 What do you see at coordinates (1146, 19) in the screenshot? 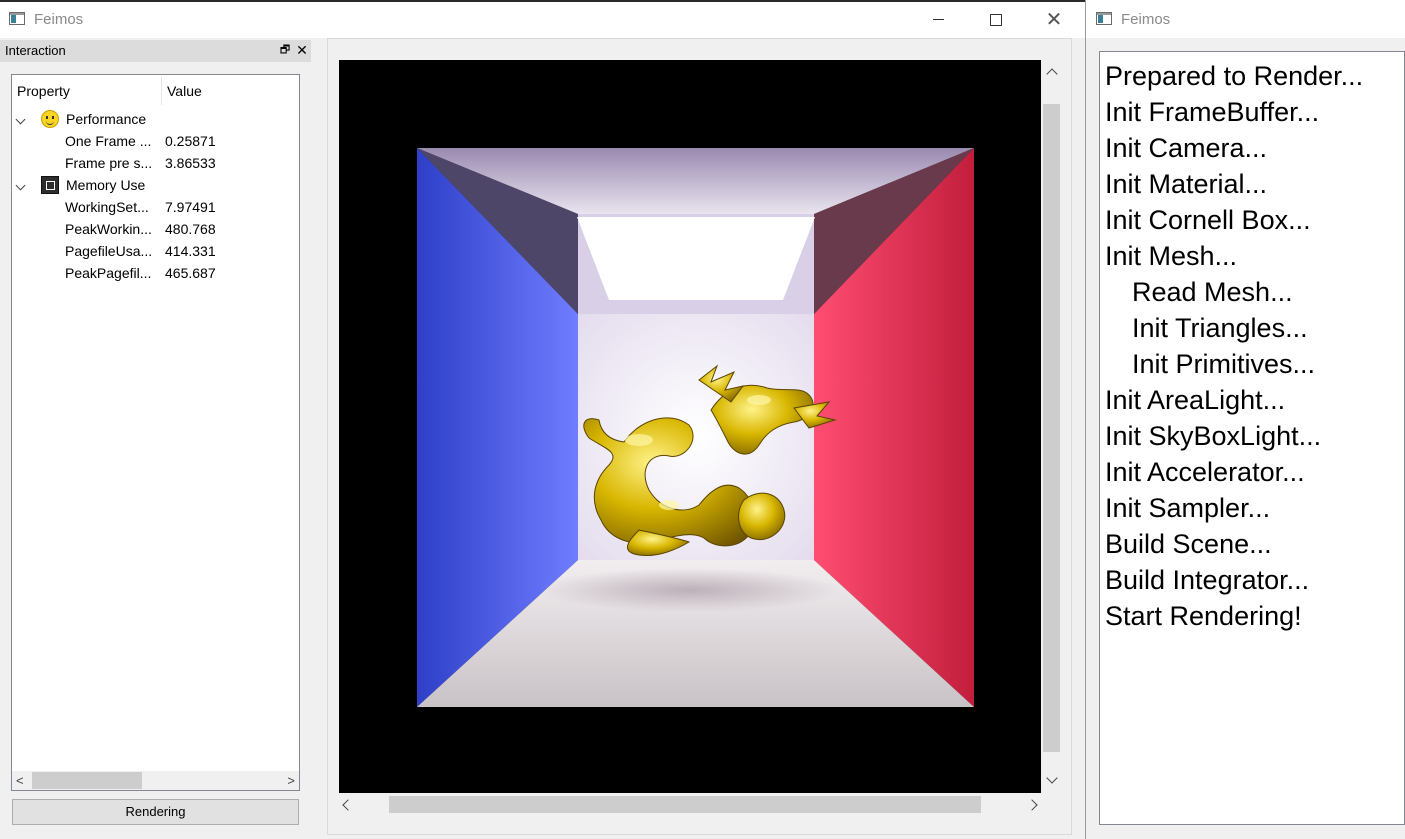
I see `log-window-title: Feimos` at bounding box center [1146, 19].